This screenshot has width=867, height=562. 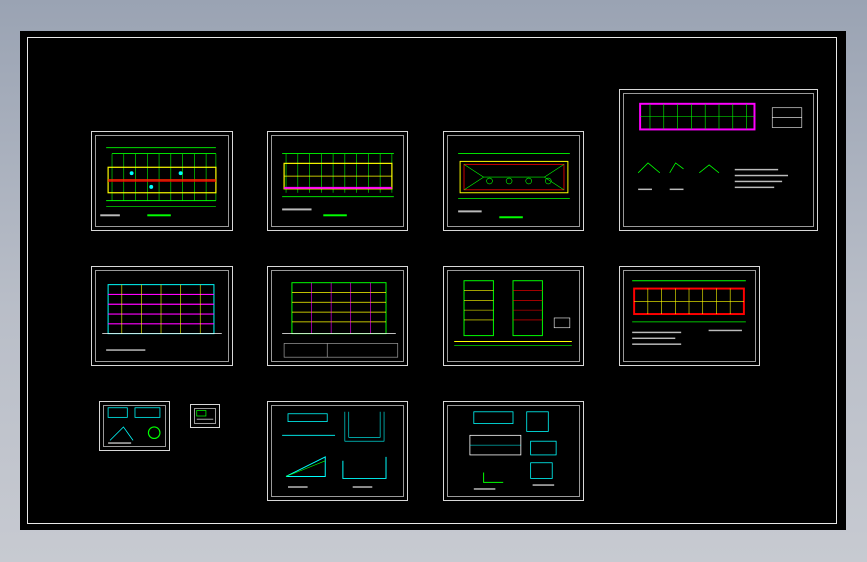 I want to click on roof-plan-drawing, so click(x=514, y=186).